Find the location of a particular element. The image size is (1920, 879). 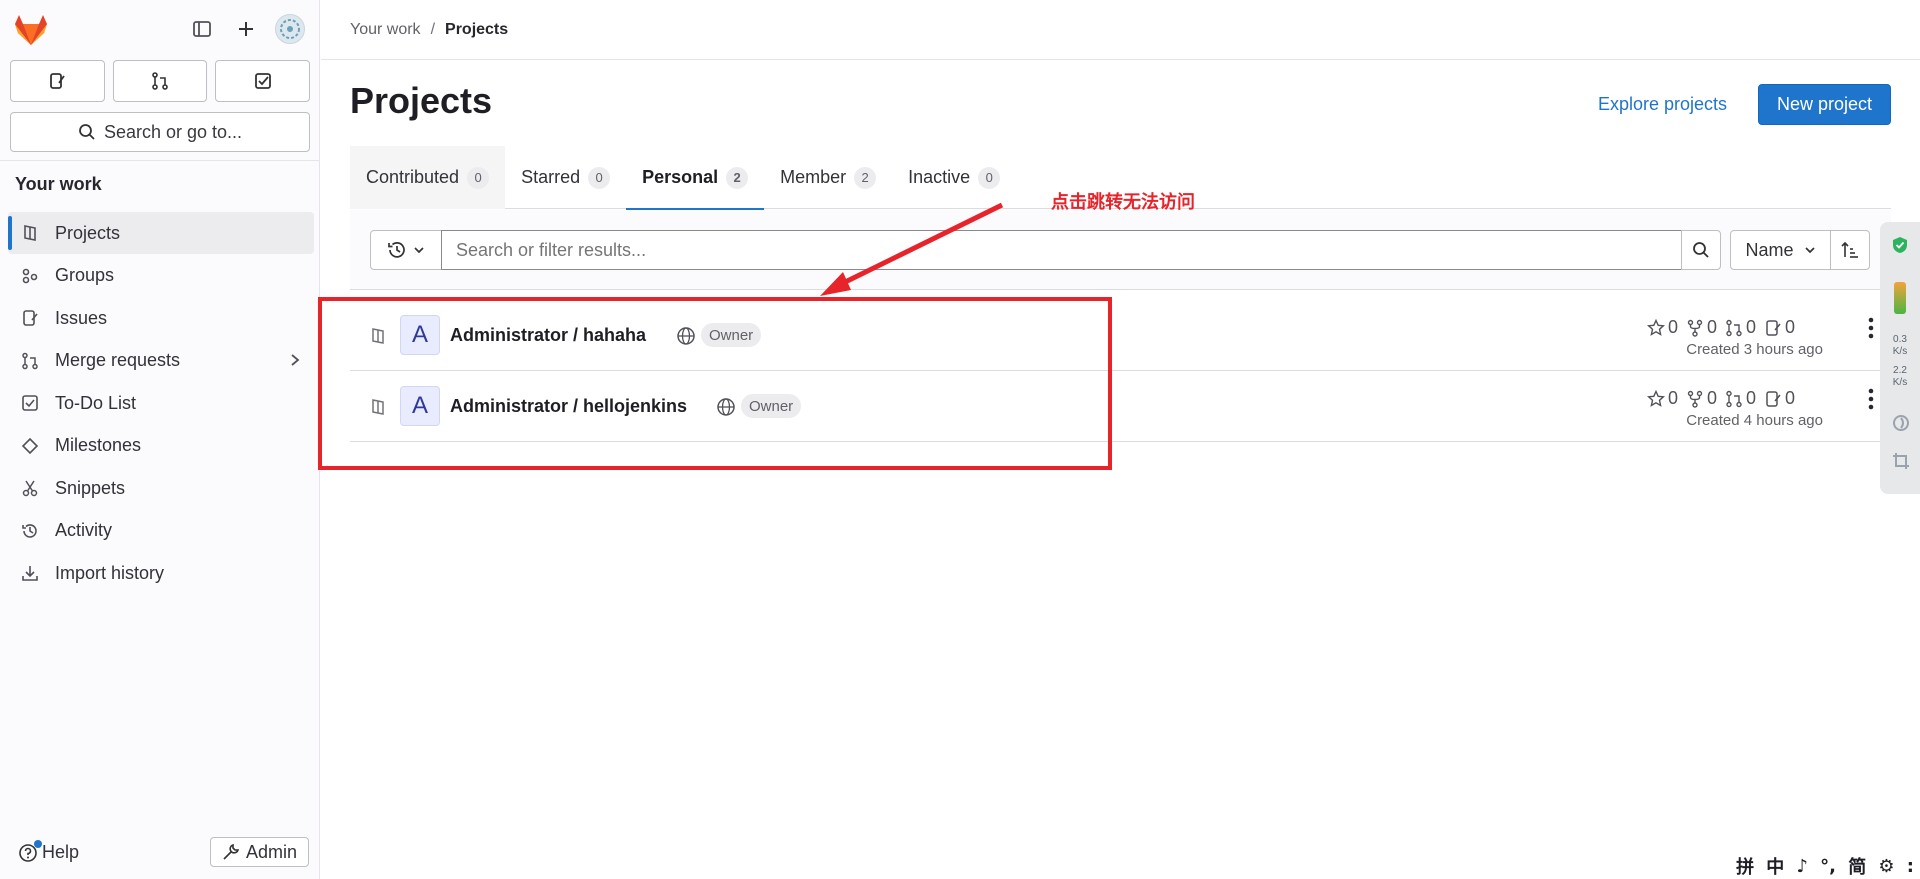

search-input is located at coordinates (1061, 250).